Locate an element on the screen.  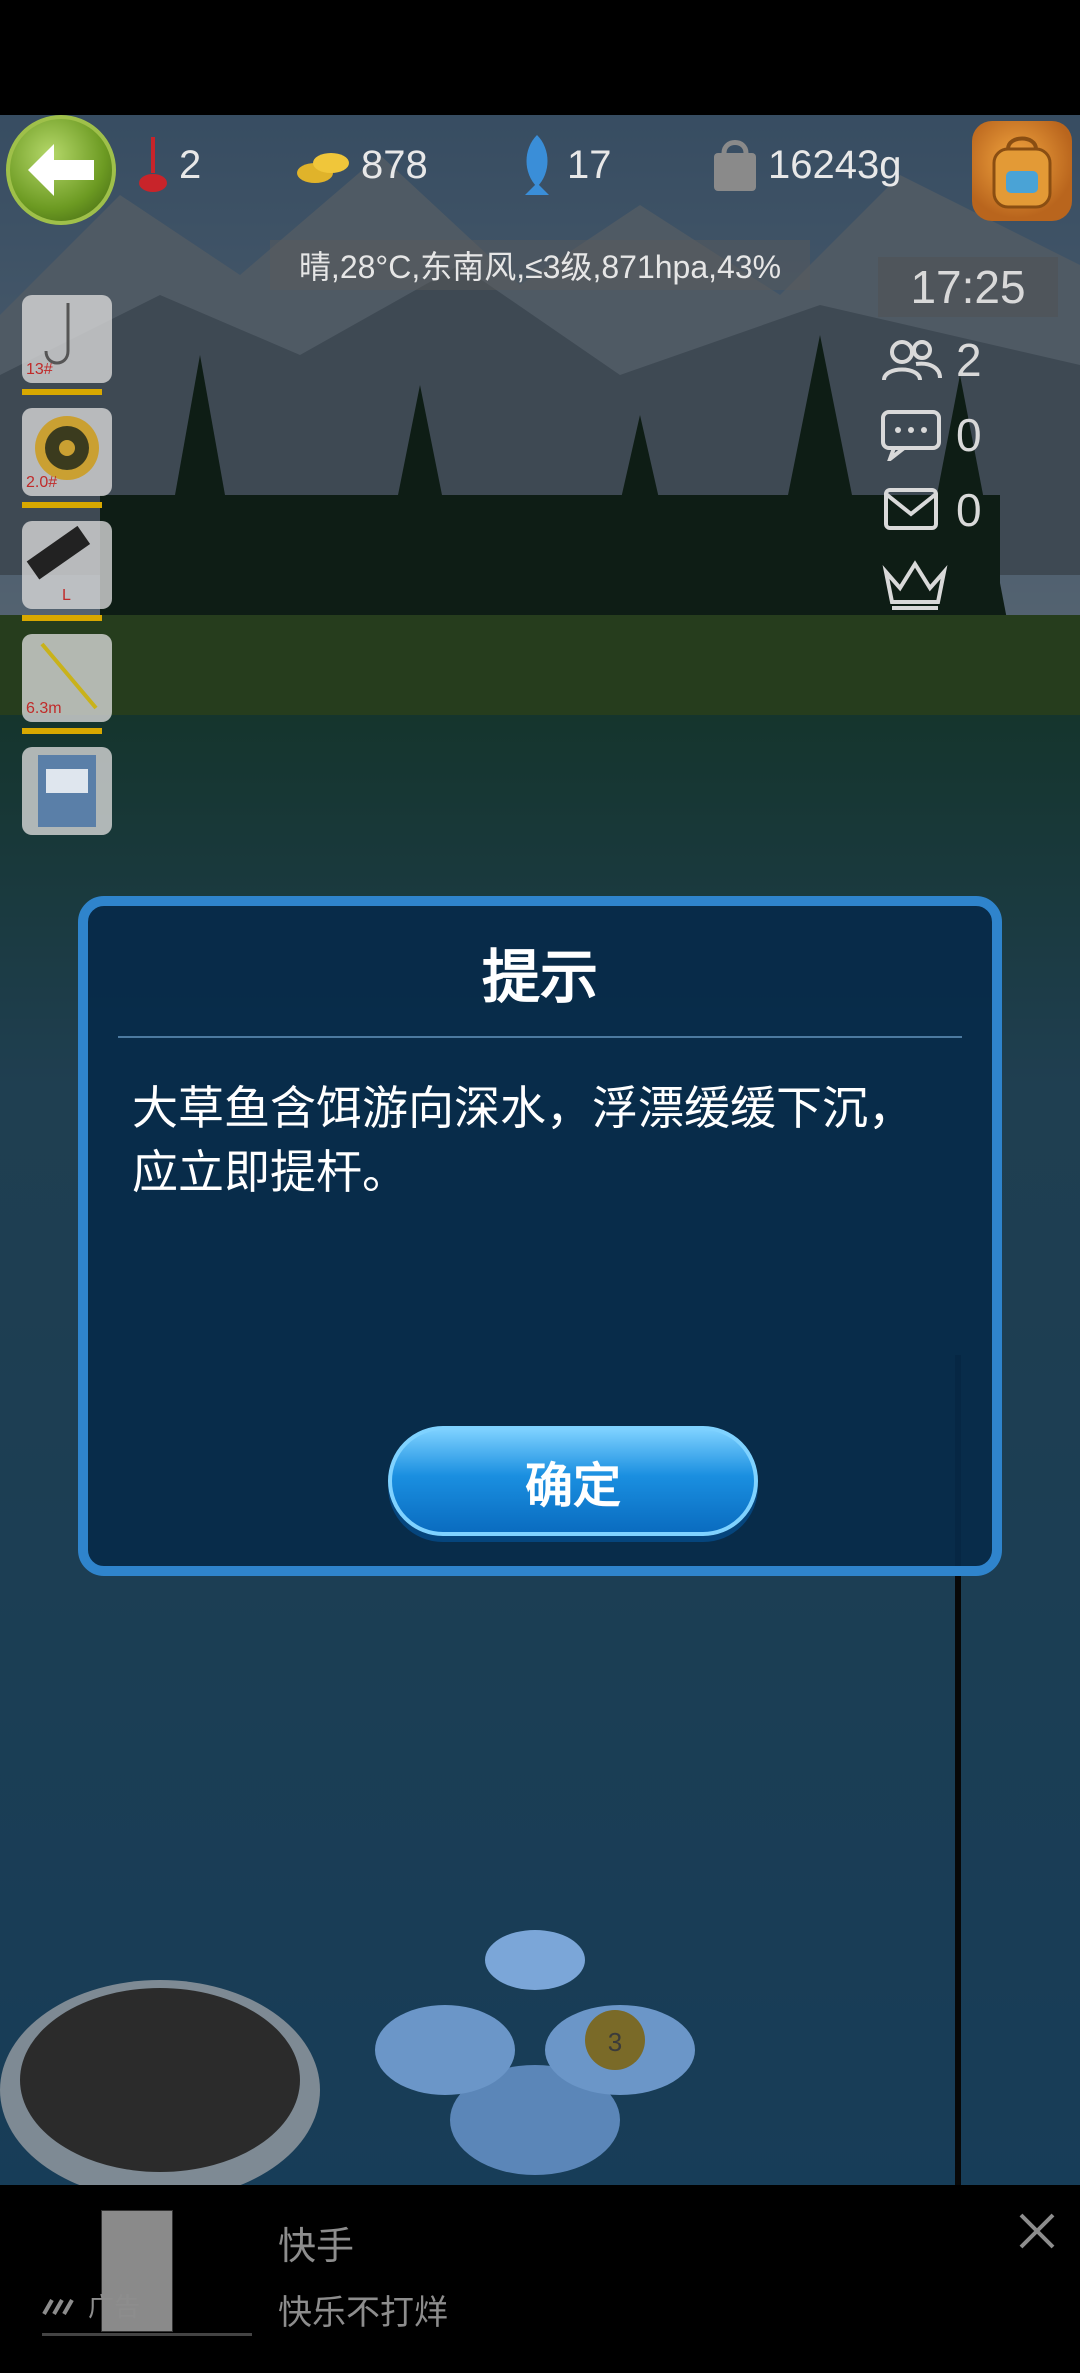
ad-logo-icon is located at coordinates (58, 2306).